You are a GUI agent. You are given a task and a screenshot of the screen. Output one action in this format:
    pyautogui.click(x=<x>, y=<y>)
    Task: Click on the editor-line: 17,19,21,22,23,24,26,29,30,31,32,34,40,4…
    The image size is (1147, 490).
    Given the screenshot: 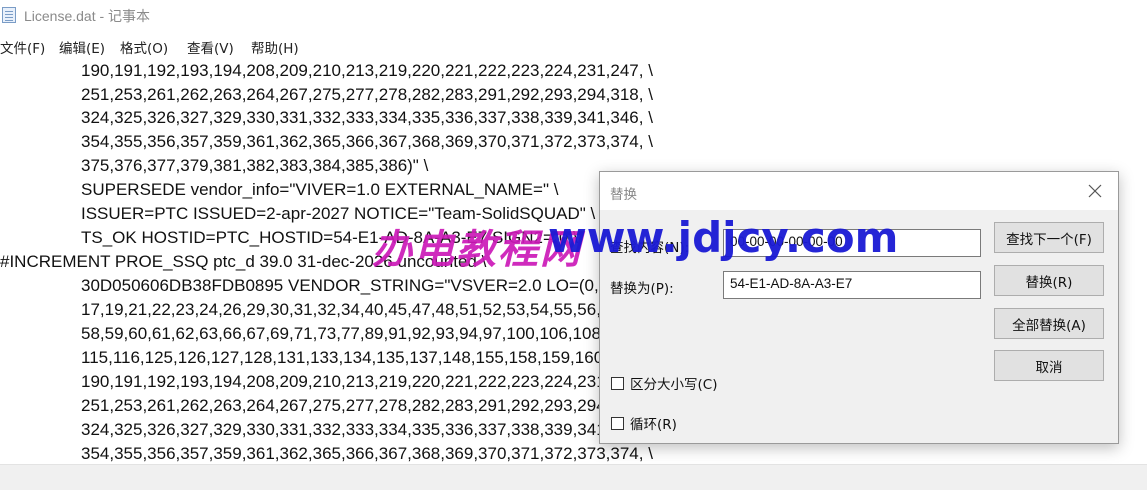 What is the action you would take?
    pyautogui.click(x=346, y=309)
    